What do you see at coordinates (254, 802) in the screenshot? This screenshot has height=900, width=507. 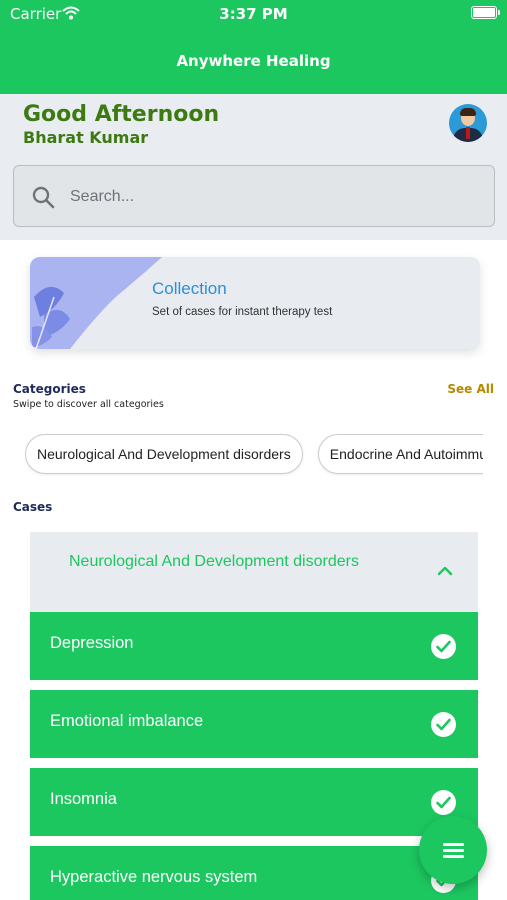 I see `case-row: Insomnia` at bounding box center [254, 802].